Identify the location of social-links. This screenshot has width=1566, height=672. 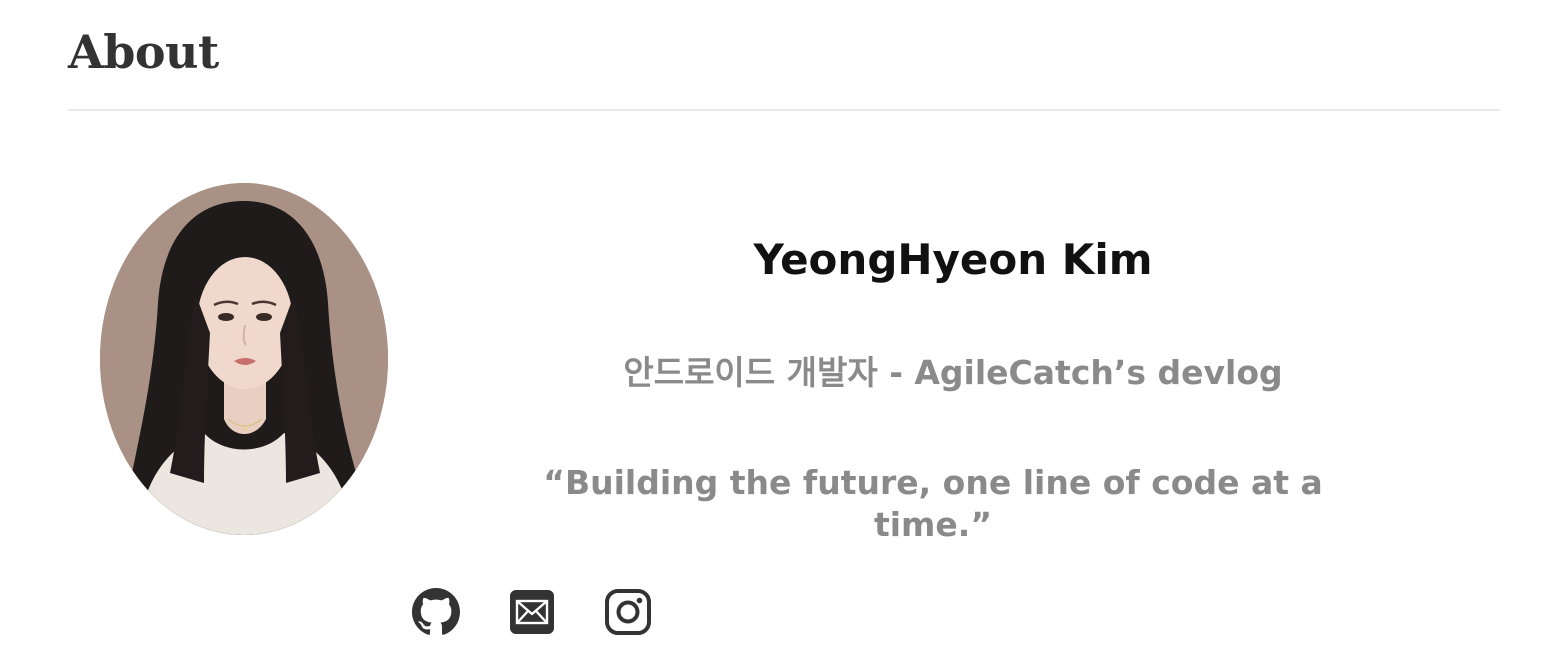
(532, 612).